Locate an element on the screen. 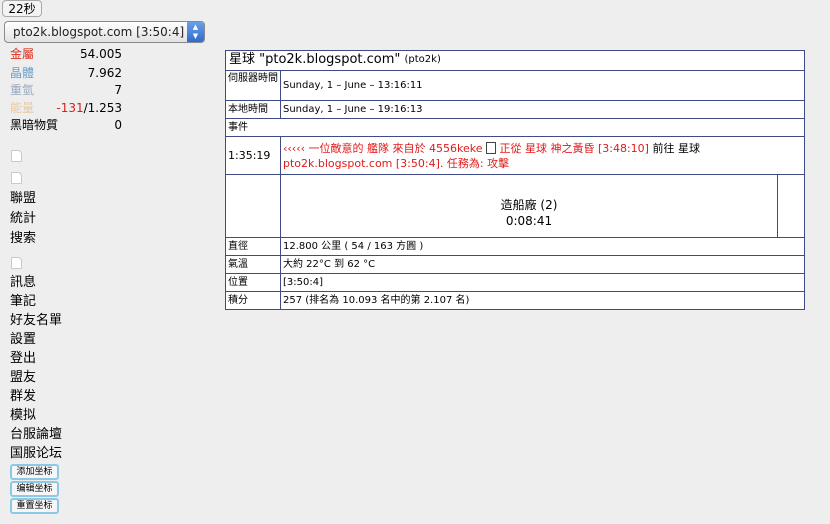  menu-item-notes: 筆記 is located at coordinates (23, 301).